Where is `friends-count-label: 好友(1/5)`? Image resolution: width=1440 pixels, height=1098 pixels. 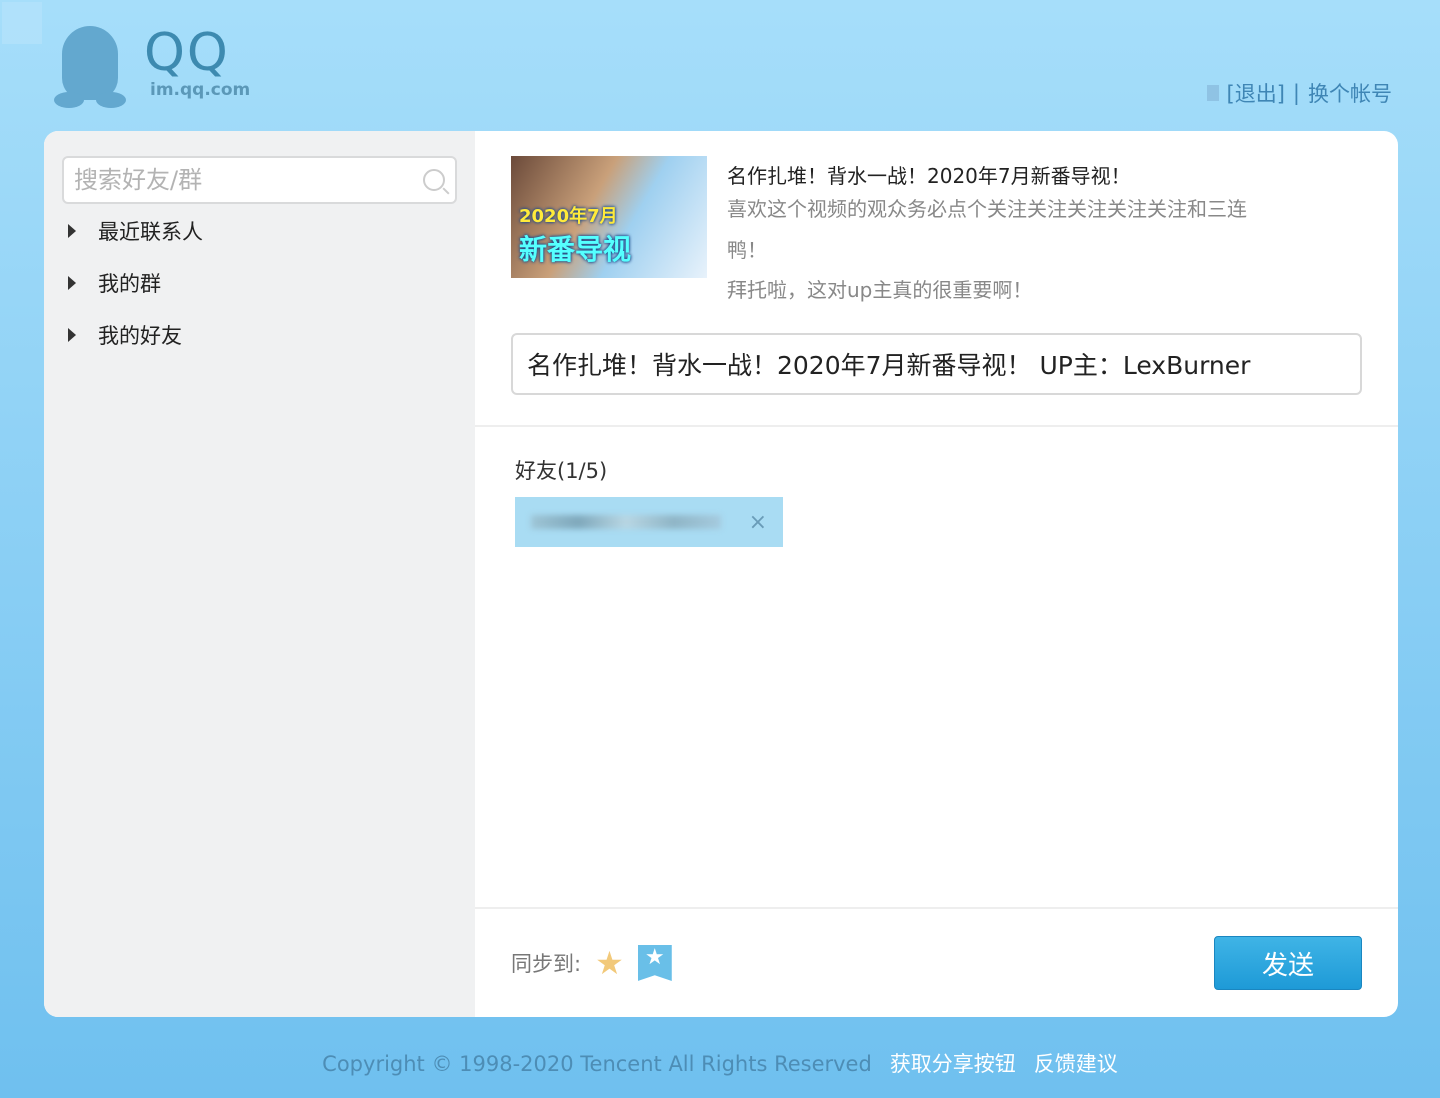
friends-count-label: 好友(1/5) is located at coordinates (561, 471).